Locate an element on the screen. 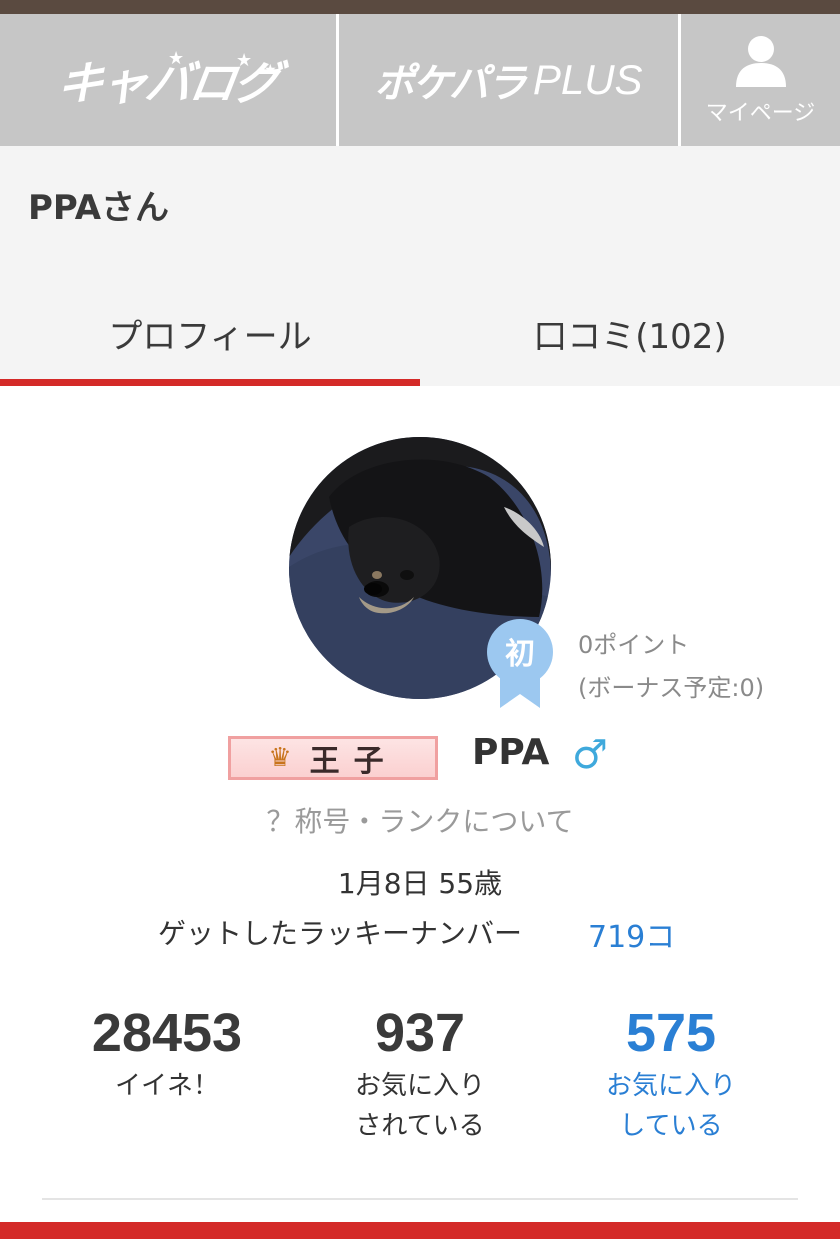 This screenshot has width=840, height=1239. nickname: PPA is located at coordinates (511, 752).